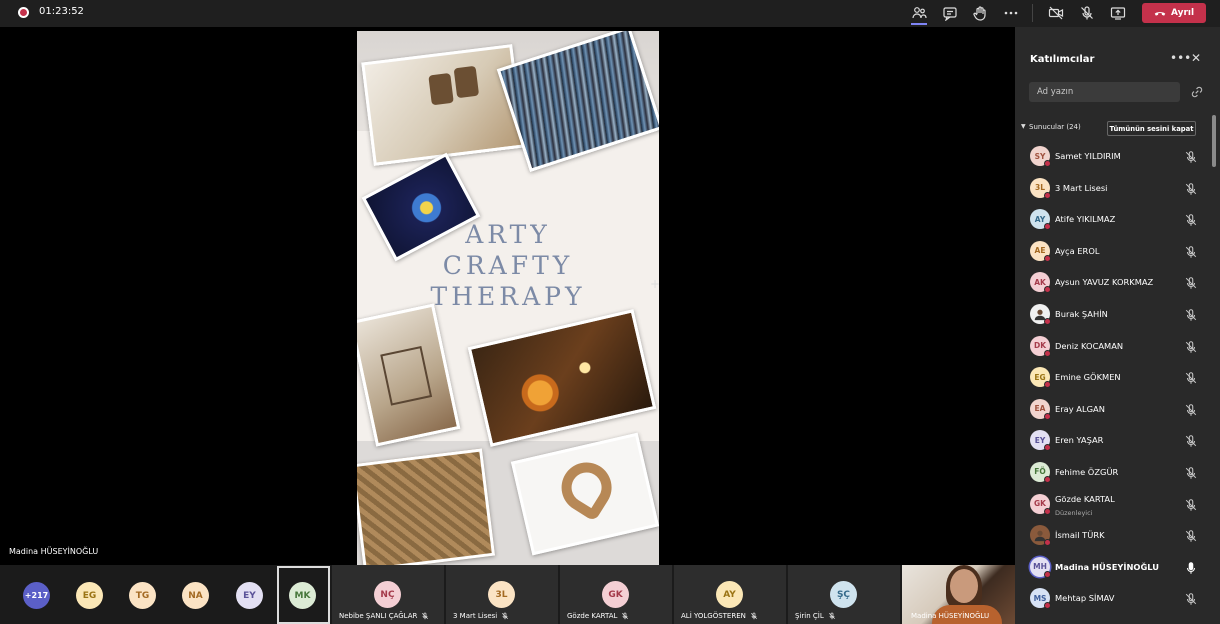 Image resolution: width=1220 pixels, height=624 pixels. Describe the element at coordinates (1117, 220) in the screenshot. I see `participant-row: AY Atife YIKILMAZ` at that location.